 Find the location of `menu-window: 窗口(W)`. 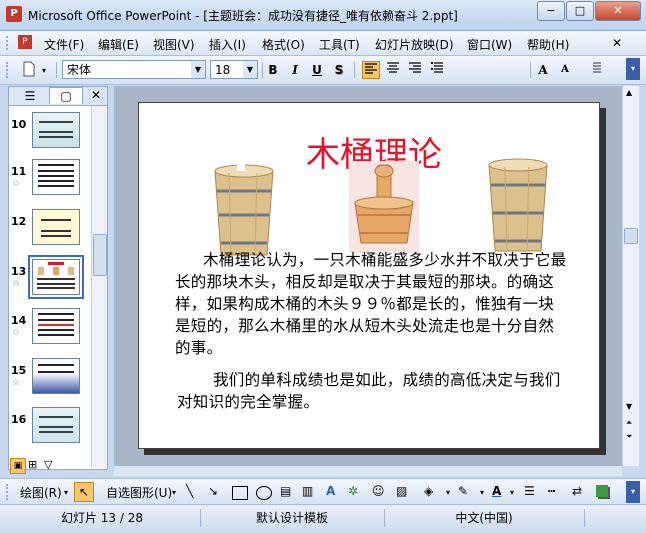

menu-window: 窗口(W) is located at coordinates (489, 44).